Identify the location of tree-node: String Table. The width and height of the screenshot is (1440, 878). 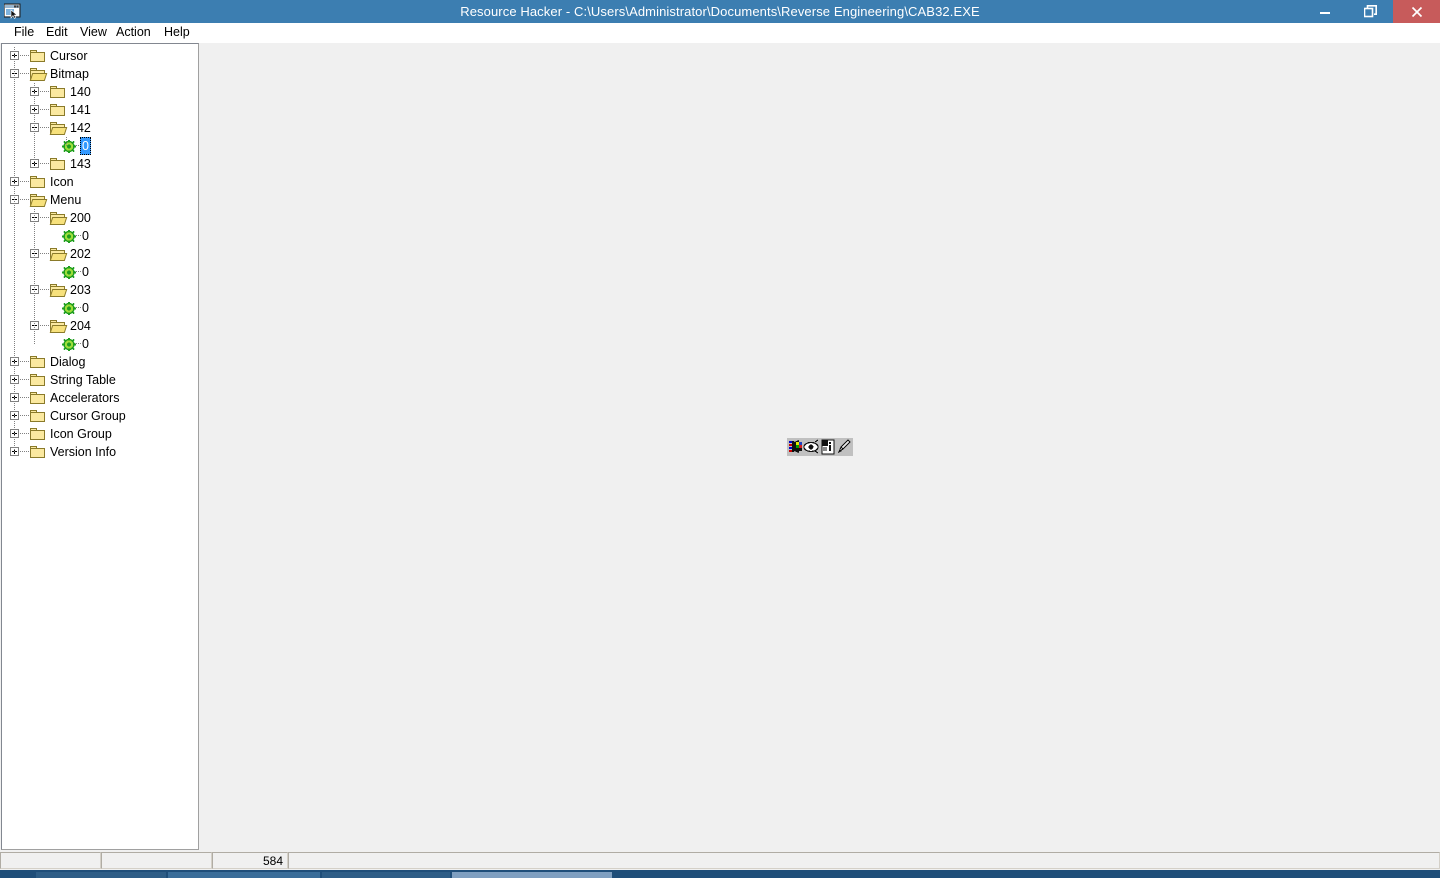
(100, 380).